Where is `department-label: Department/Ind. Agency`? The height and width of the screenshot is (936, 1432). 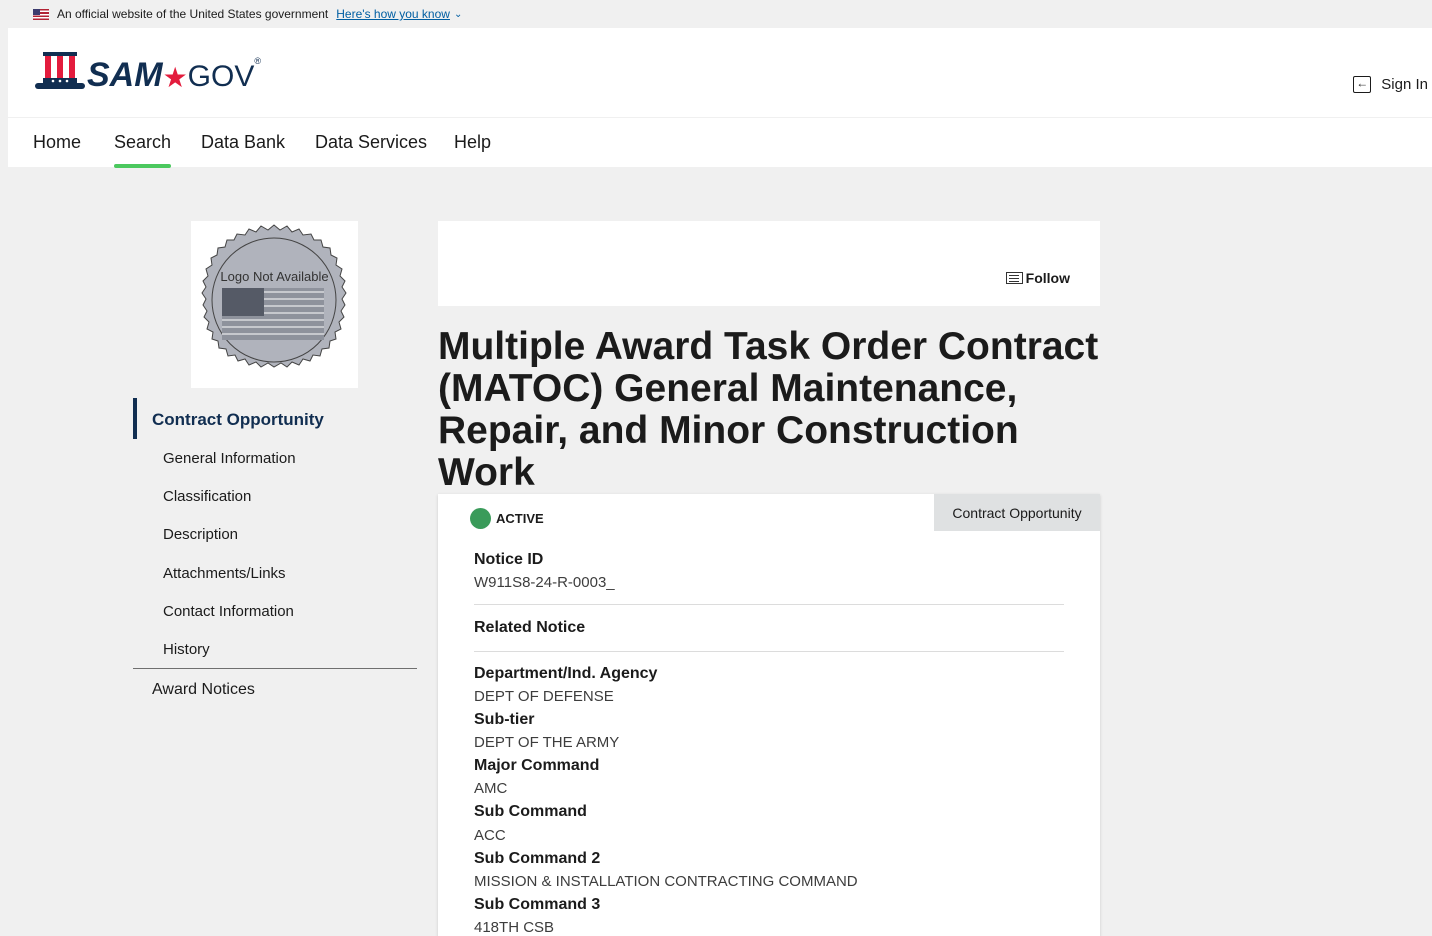 department-label: Department/Ind. Agency is located at coordinates (566, 673).